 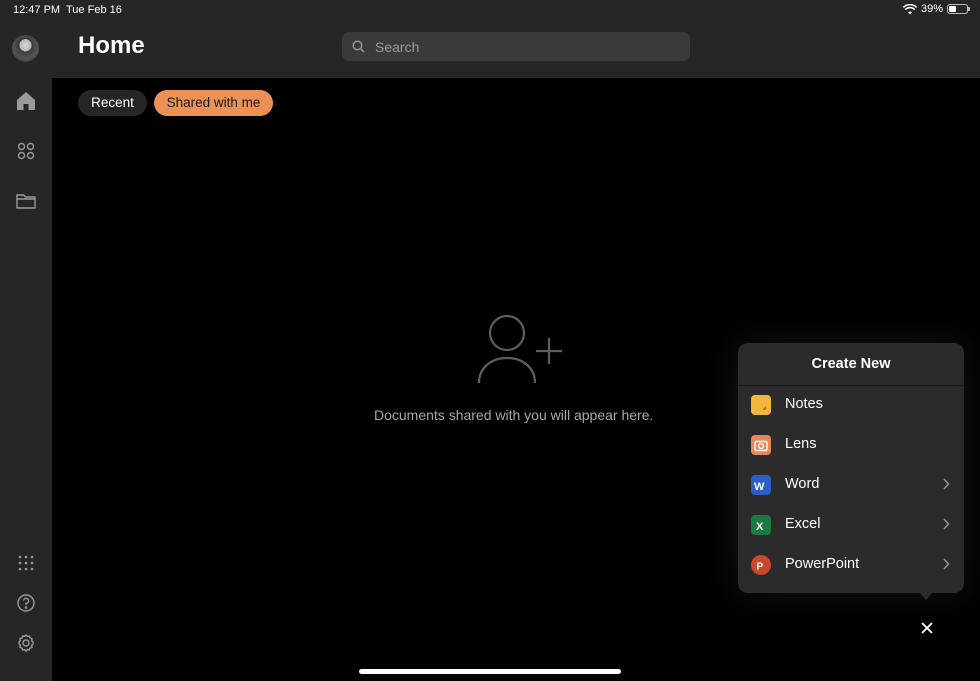 What do you see at coordinates (358, 46) in the screenshot?
I see `search-icon` at bounding box center [358, 46].